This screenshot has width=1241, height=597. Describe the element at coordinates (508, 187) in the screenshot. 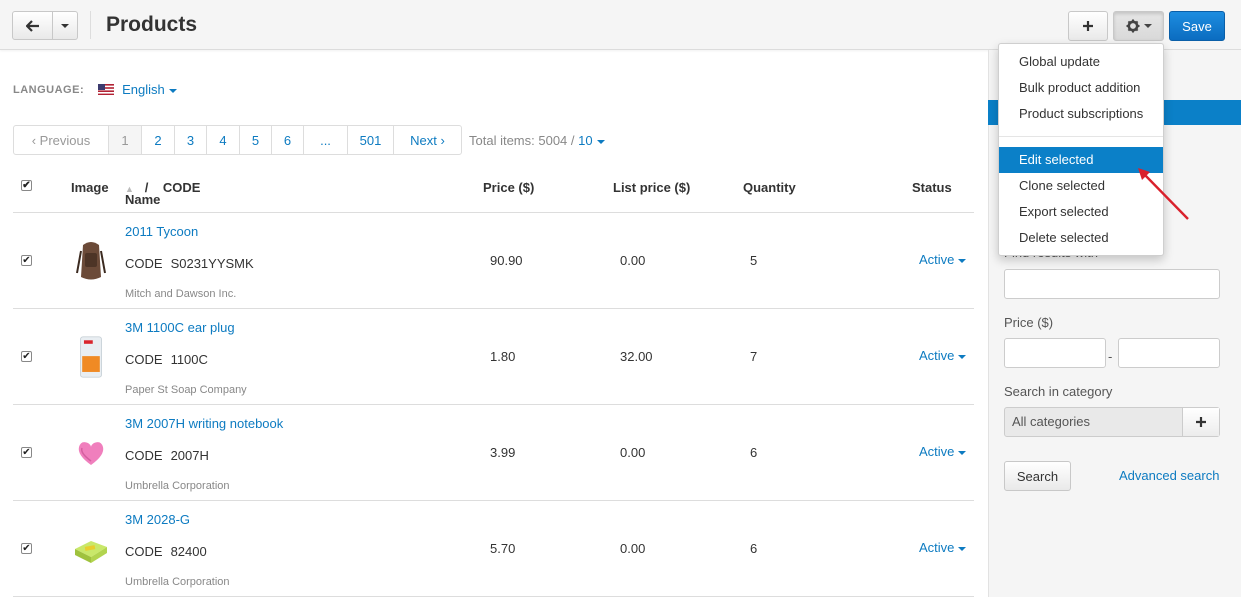

I see `column-price: Price ($)` at that location.